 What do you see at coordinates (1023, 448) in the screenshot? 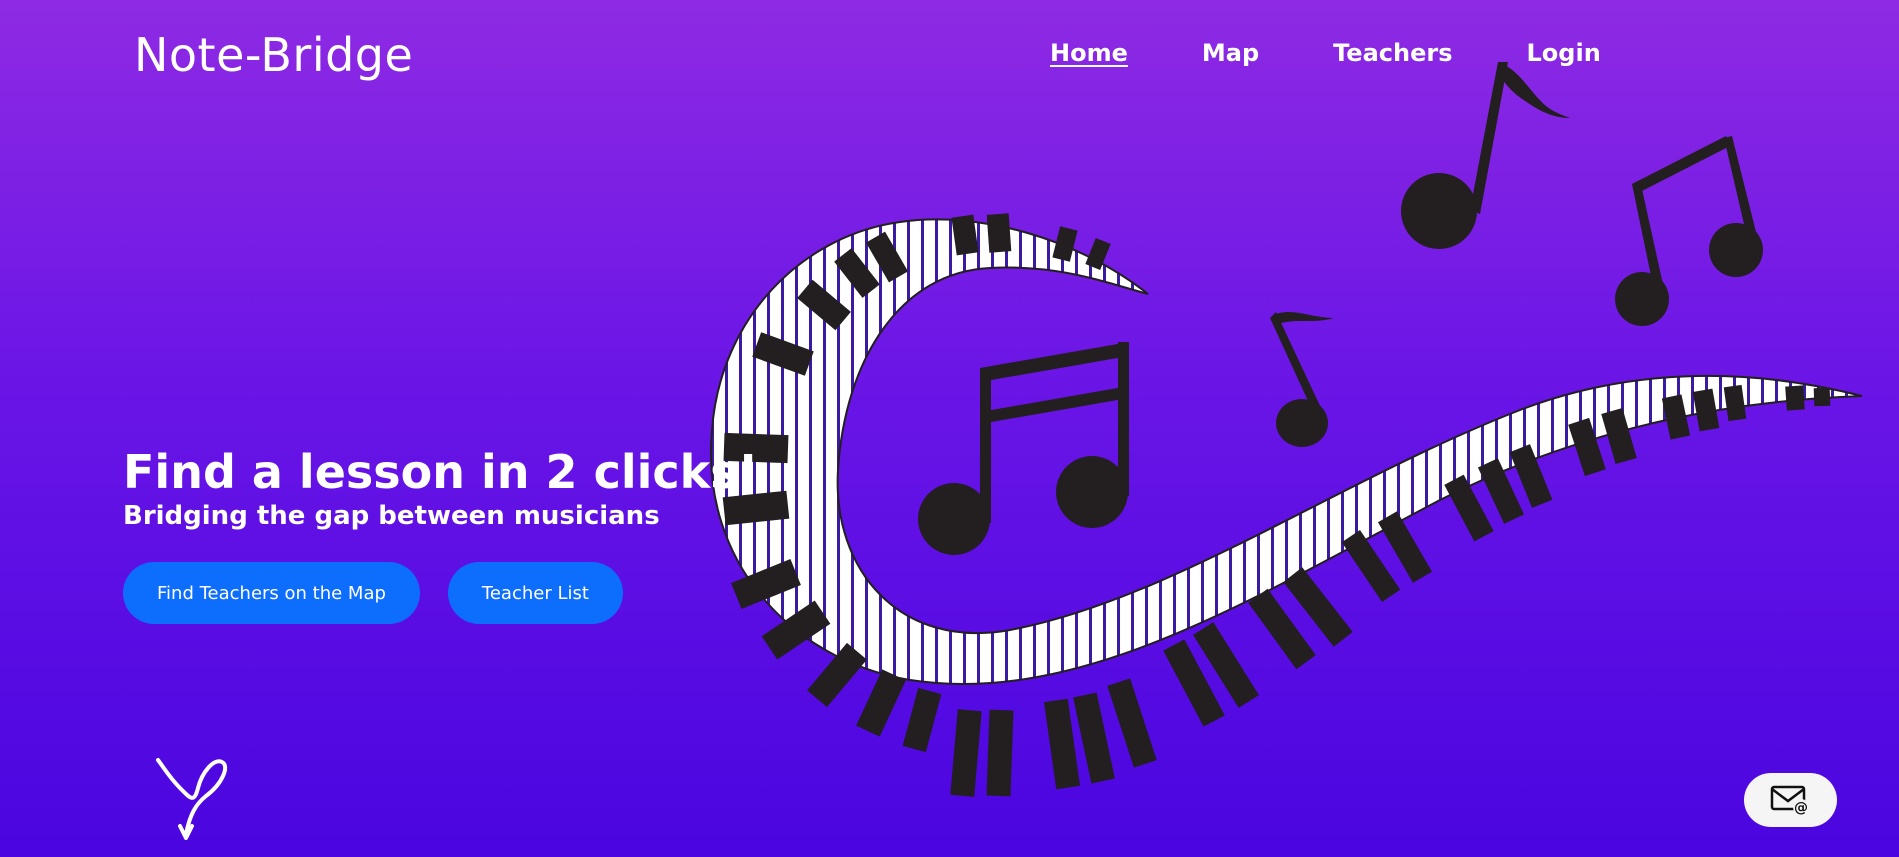
I see `eighth-notes-center` at bounding box center [1023, 448].